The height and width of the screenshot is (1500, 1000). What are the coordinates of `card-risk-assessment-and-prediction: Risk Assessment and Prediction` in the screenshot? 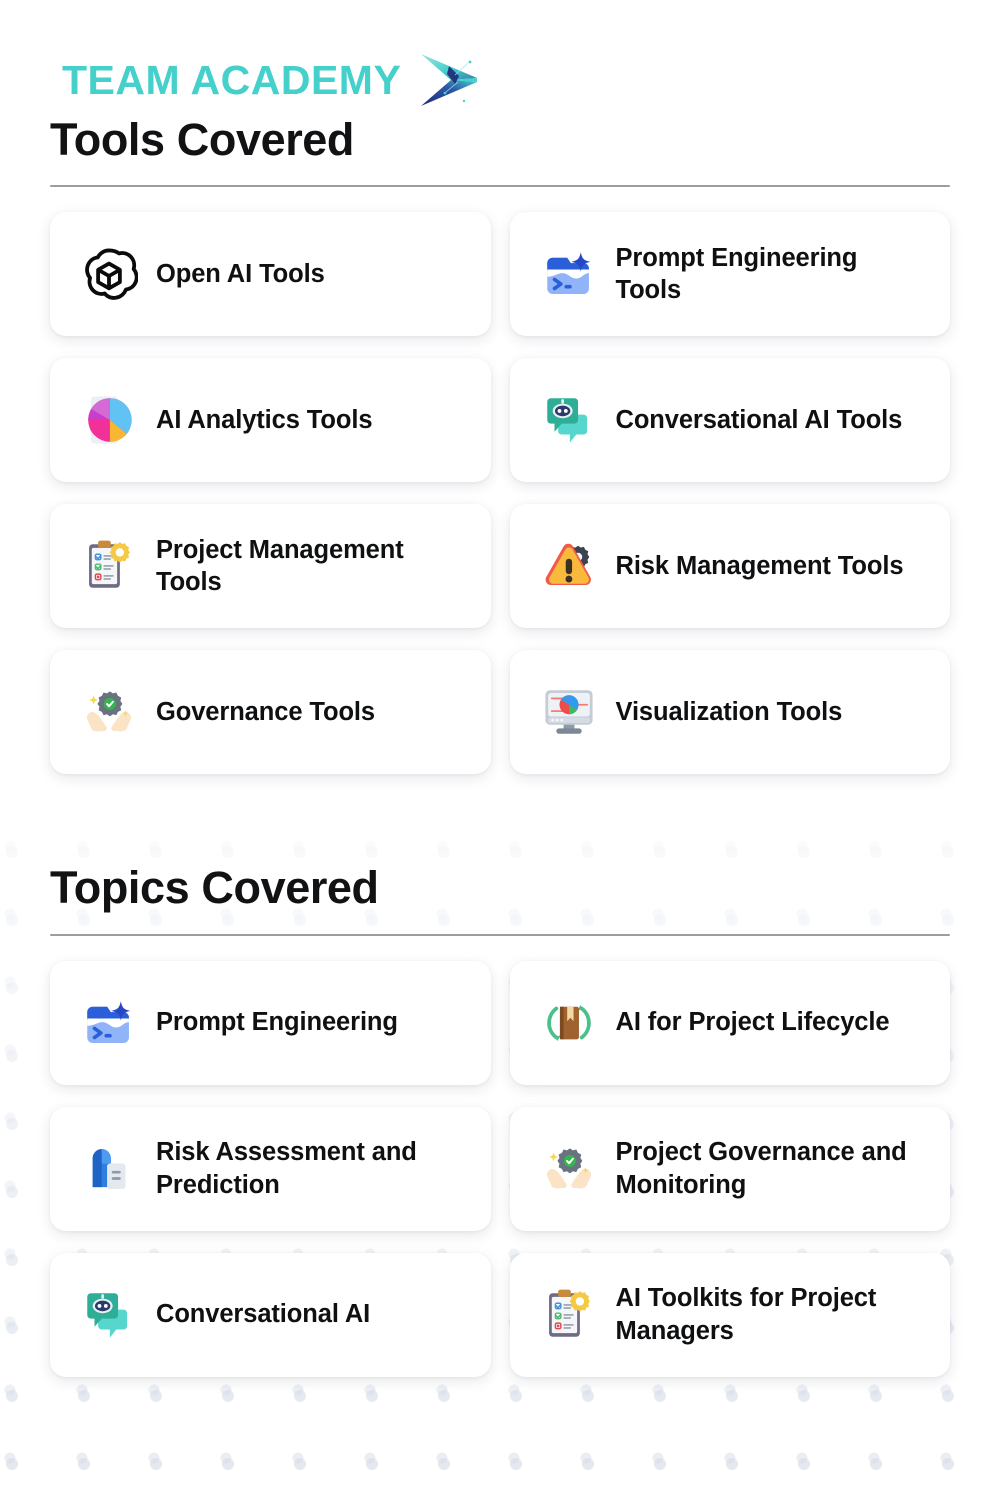 It's located at (270, 1168).